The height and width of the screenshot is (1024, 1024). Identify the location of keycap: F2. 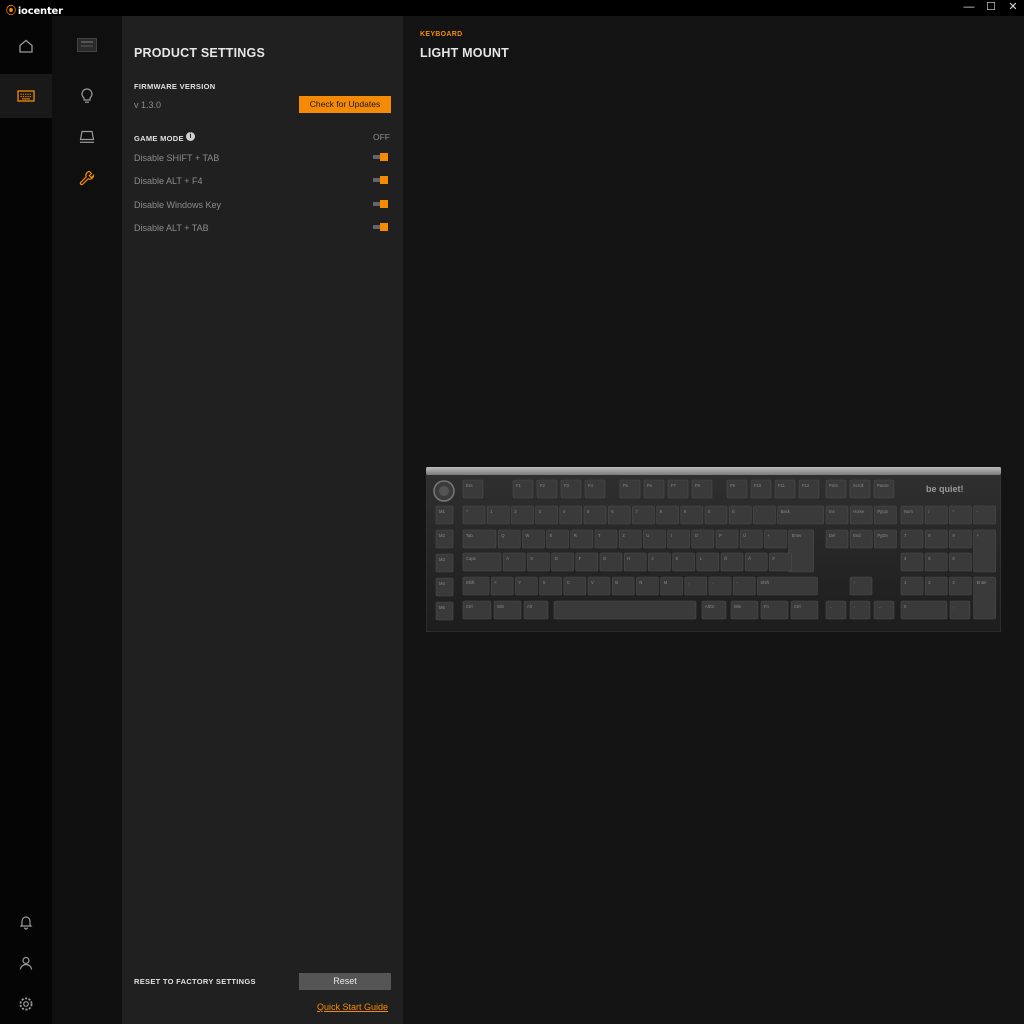
(547, 489).